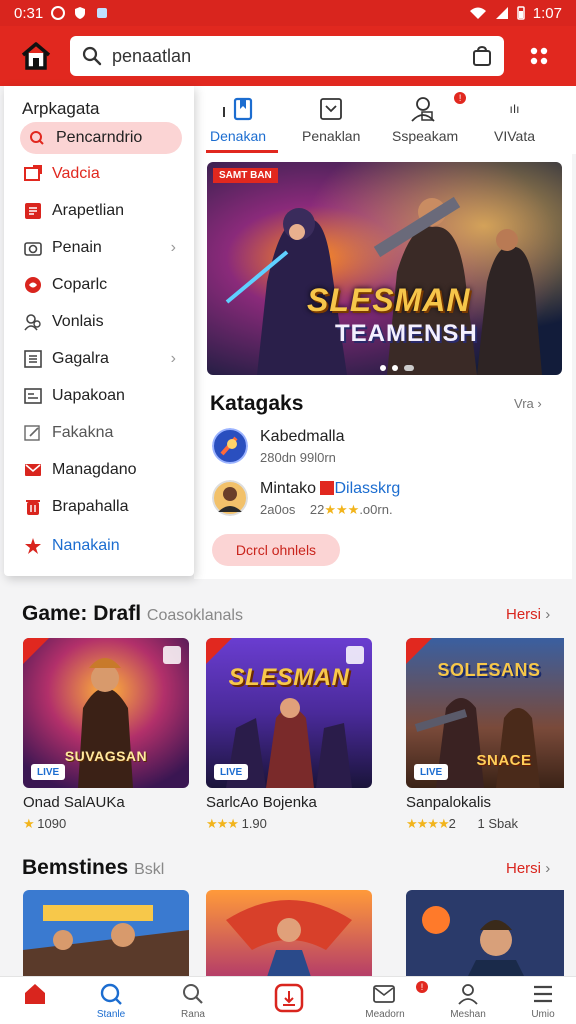  What do you see at coordinates (330, 488) in the screenshot?
I see `item-name: Mintako Dilasskrg` at bounding box center [330, 488].